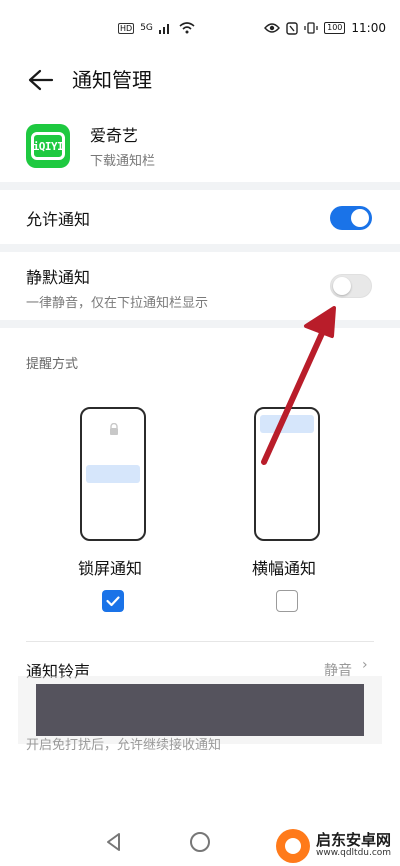 This screenshot has width=400, height=866. Describe the element at coordinates (287, 601) in the screenshot. I see `banner-checkbox` at that location.